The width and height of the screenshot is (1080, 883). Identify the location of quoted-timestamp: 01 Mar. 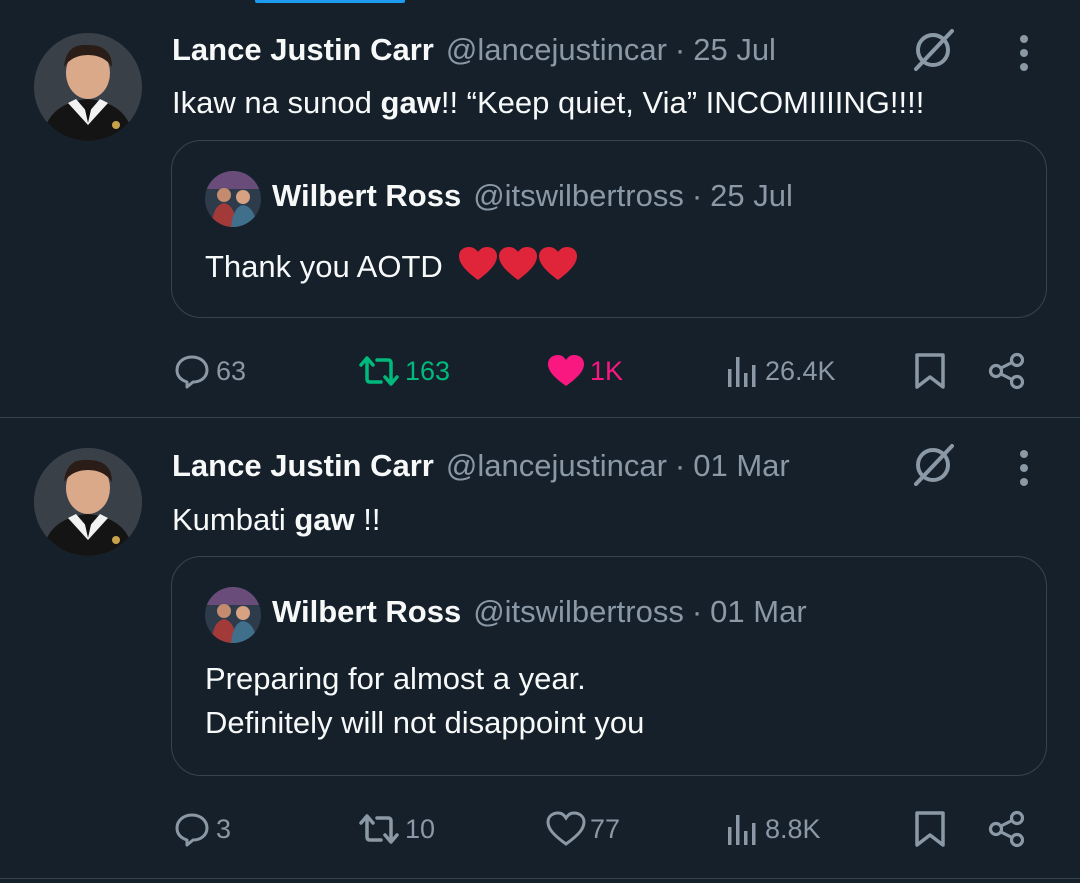
(758, 612).